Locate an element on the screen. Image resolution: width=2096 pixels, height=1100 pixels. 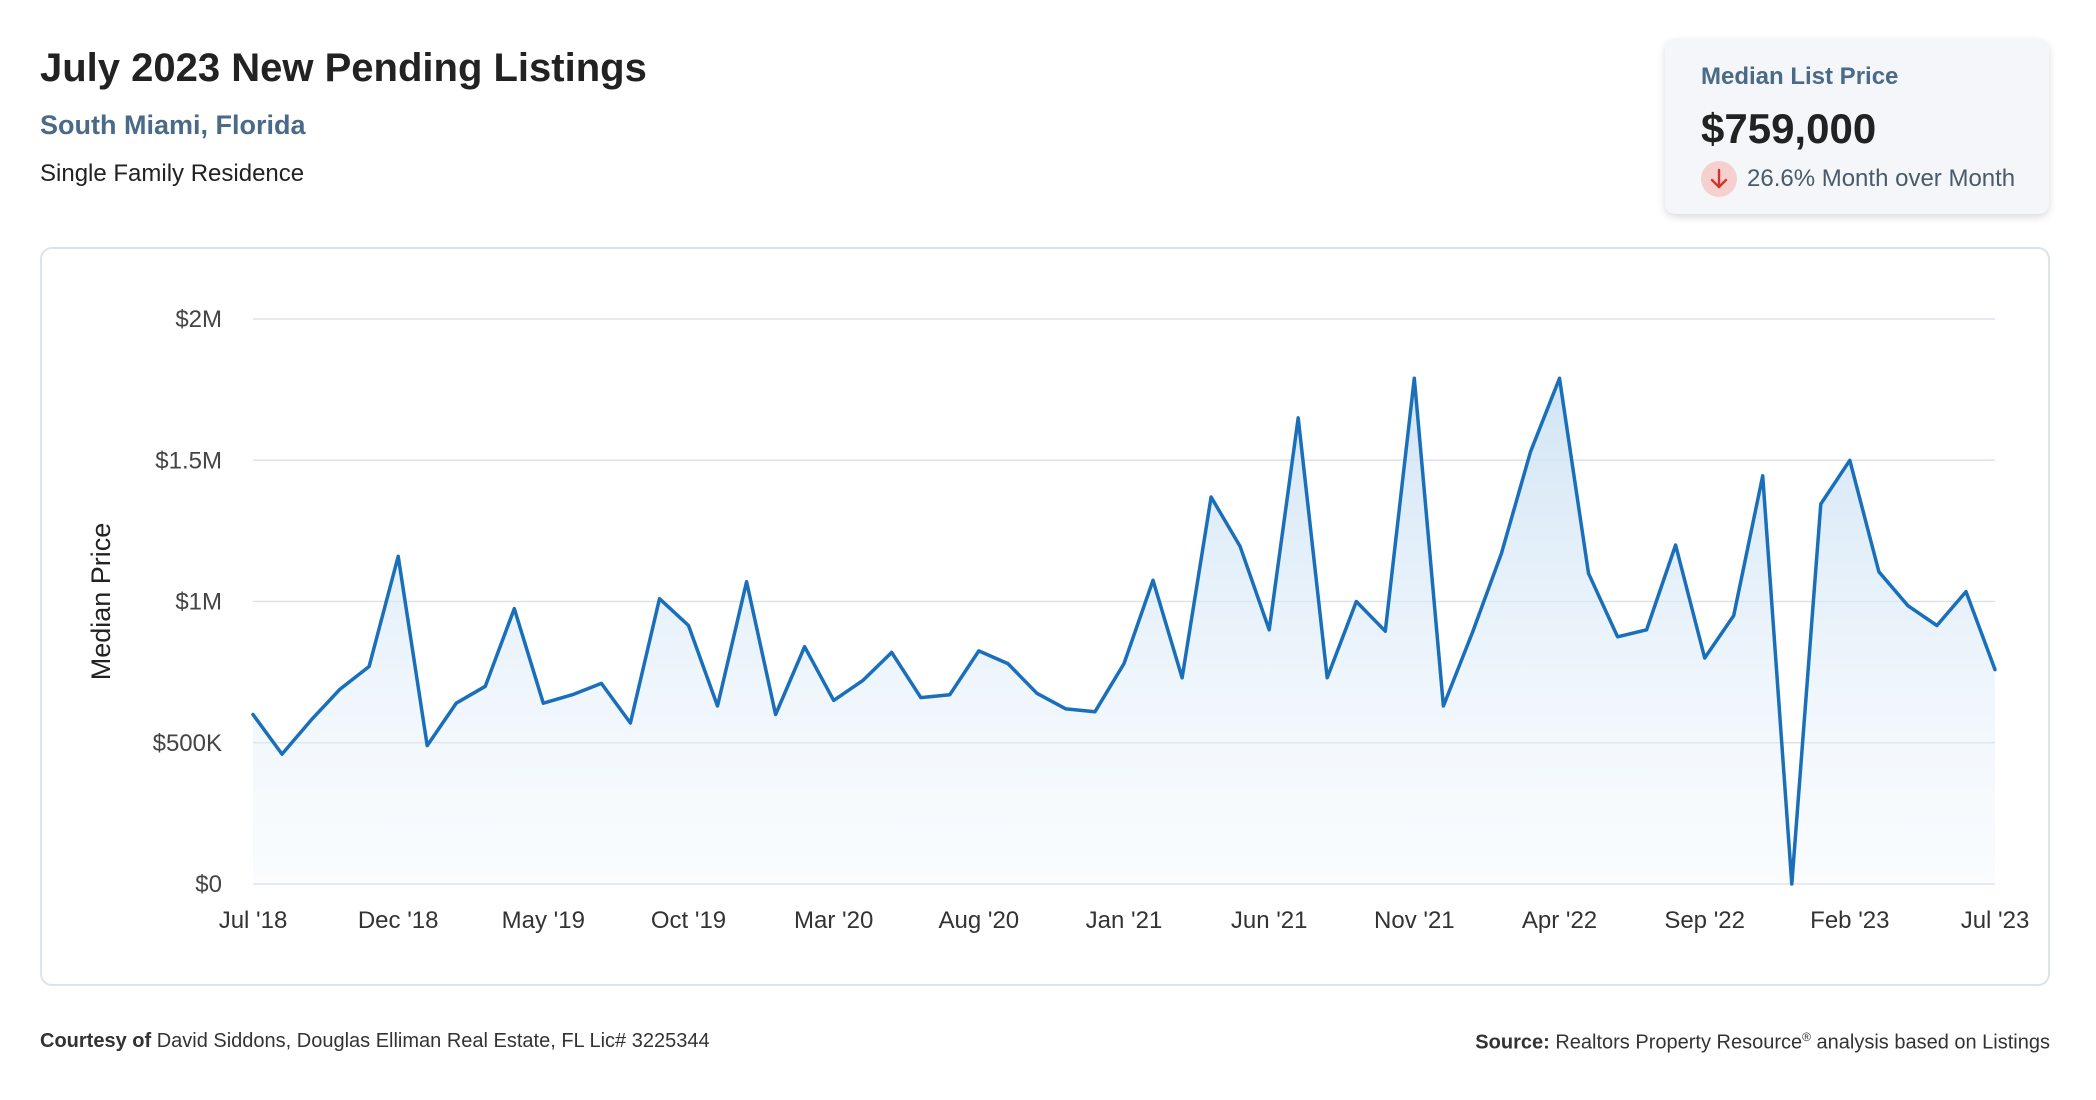
card-label: Median List Price is located at coordinates (1800, 76).